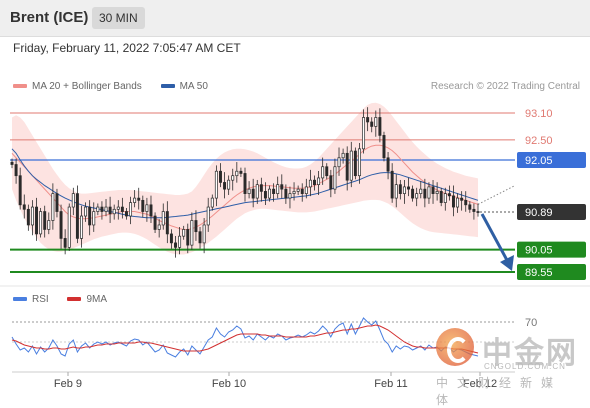  What do you see at coordinates (495, 238) in the screenshot?
I see `forecast-arrow-icon` at bounding box center [495, 238].